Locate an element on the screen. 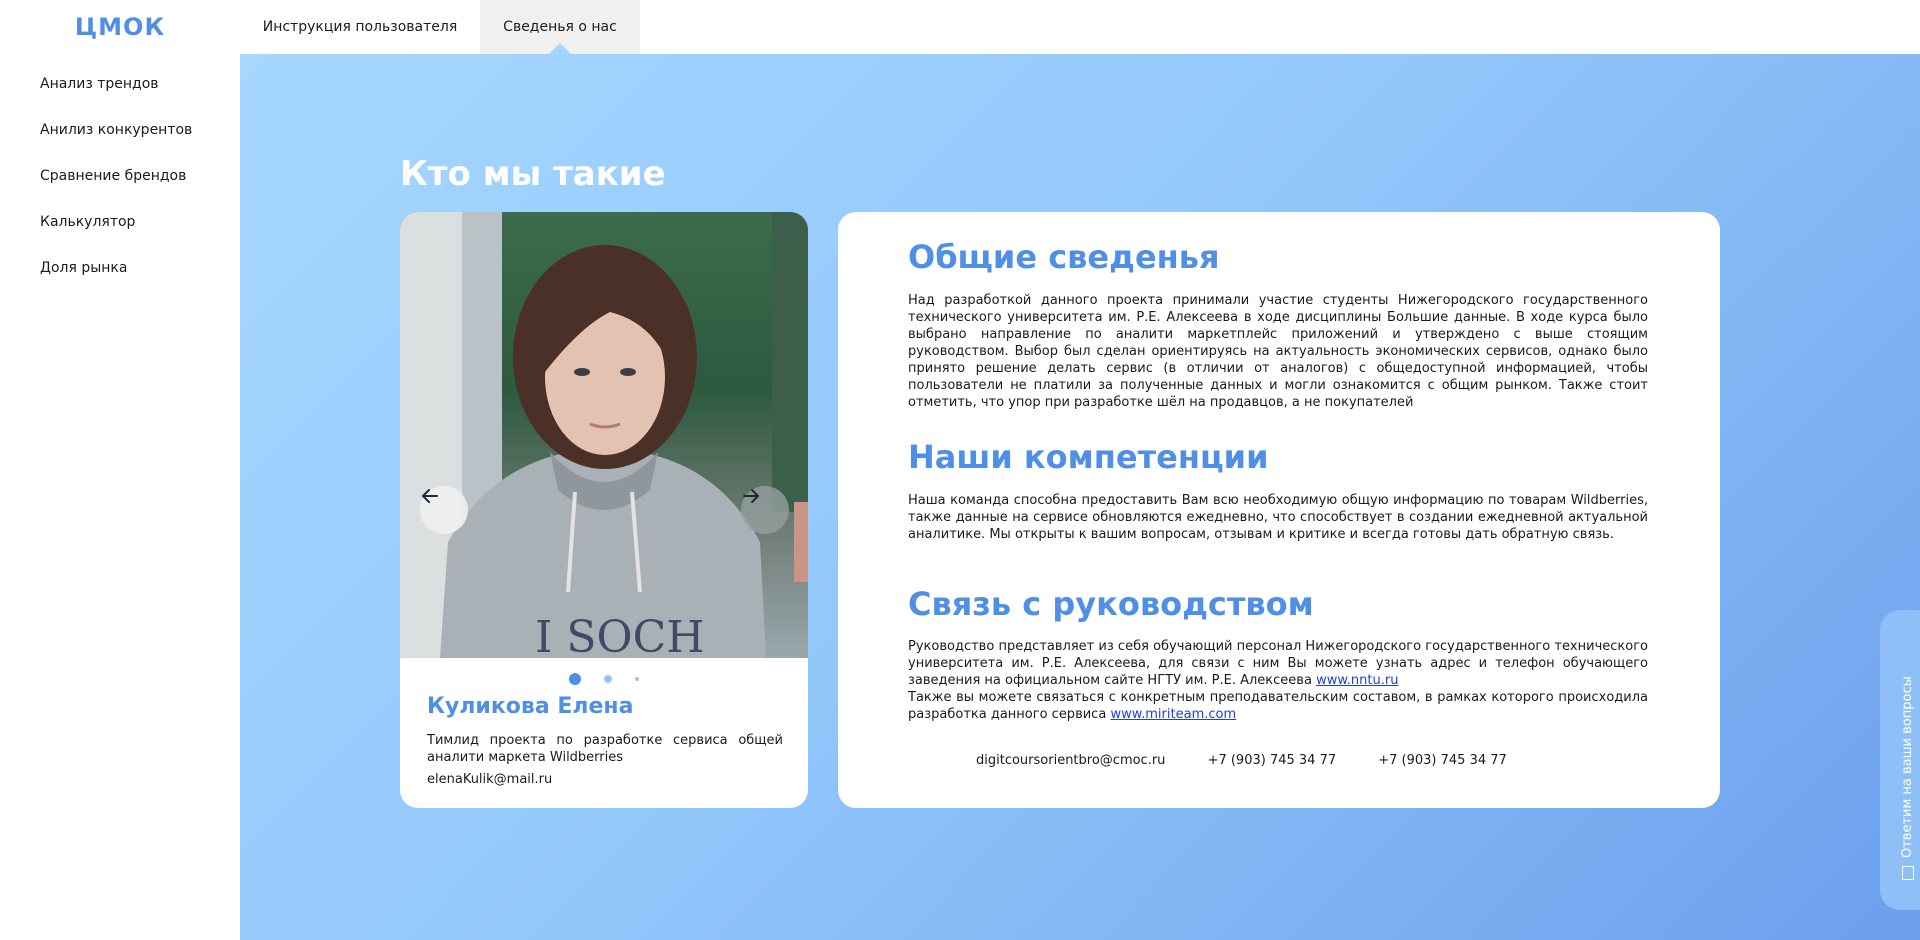 This screenshot has height=940, width=1920. team-member-photo: I SOCH is located at coordinates (604, 435).